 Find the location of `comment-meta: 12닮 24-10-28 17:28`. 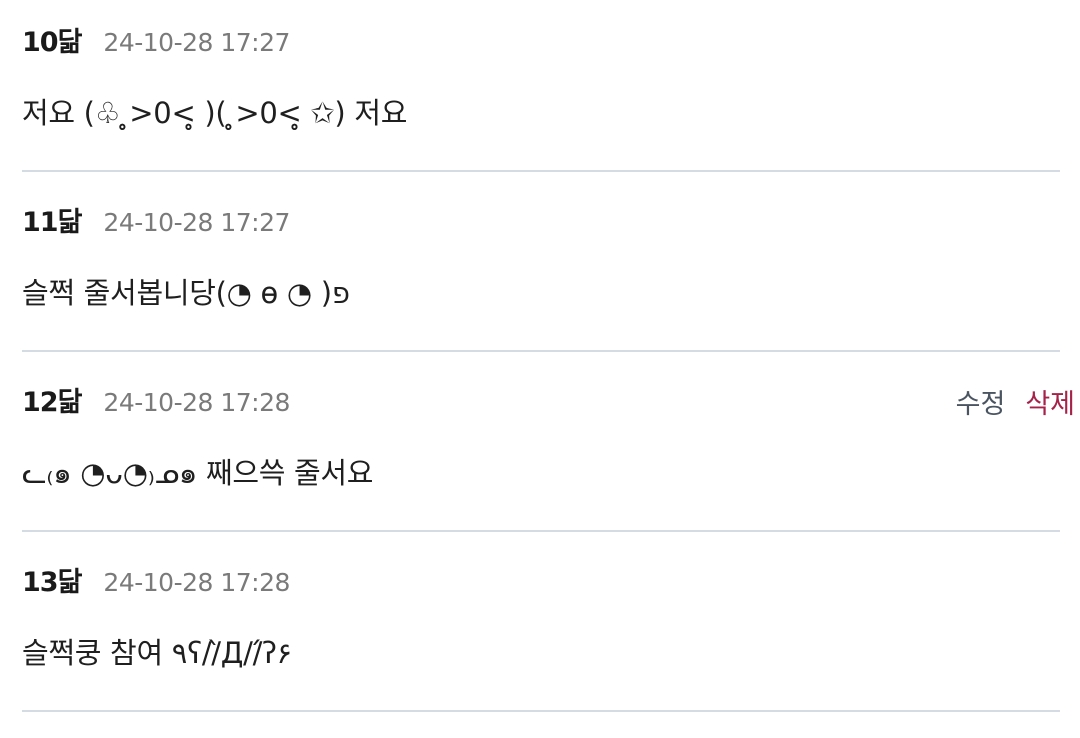

comment-meta: 12닮 24-10-28 17:28 is located at coordinates (156, 400).